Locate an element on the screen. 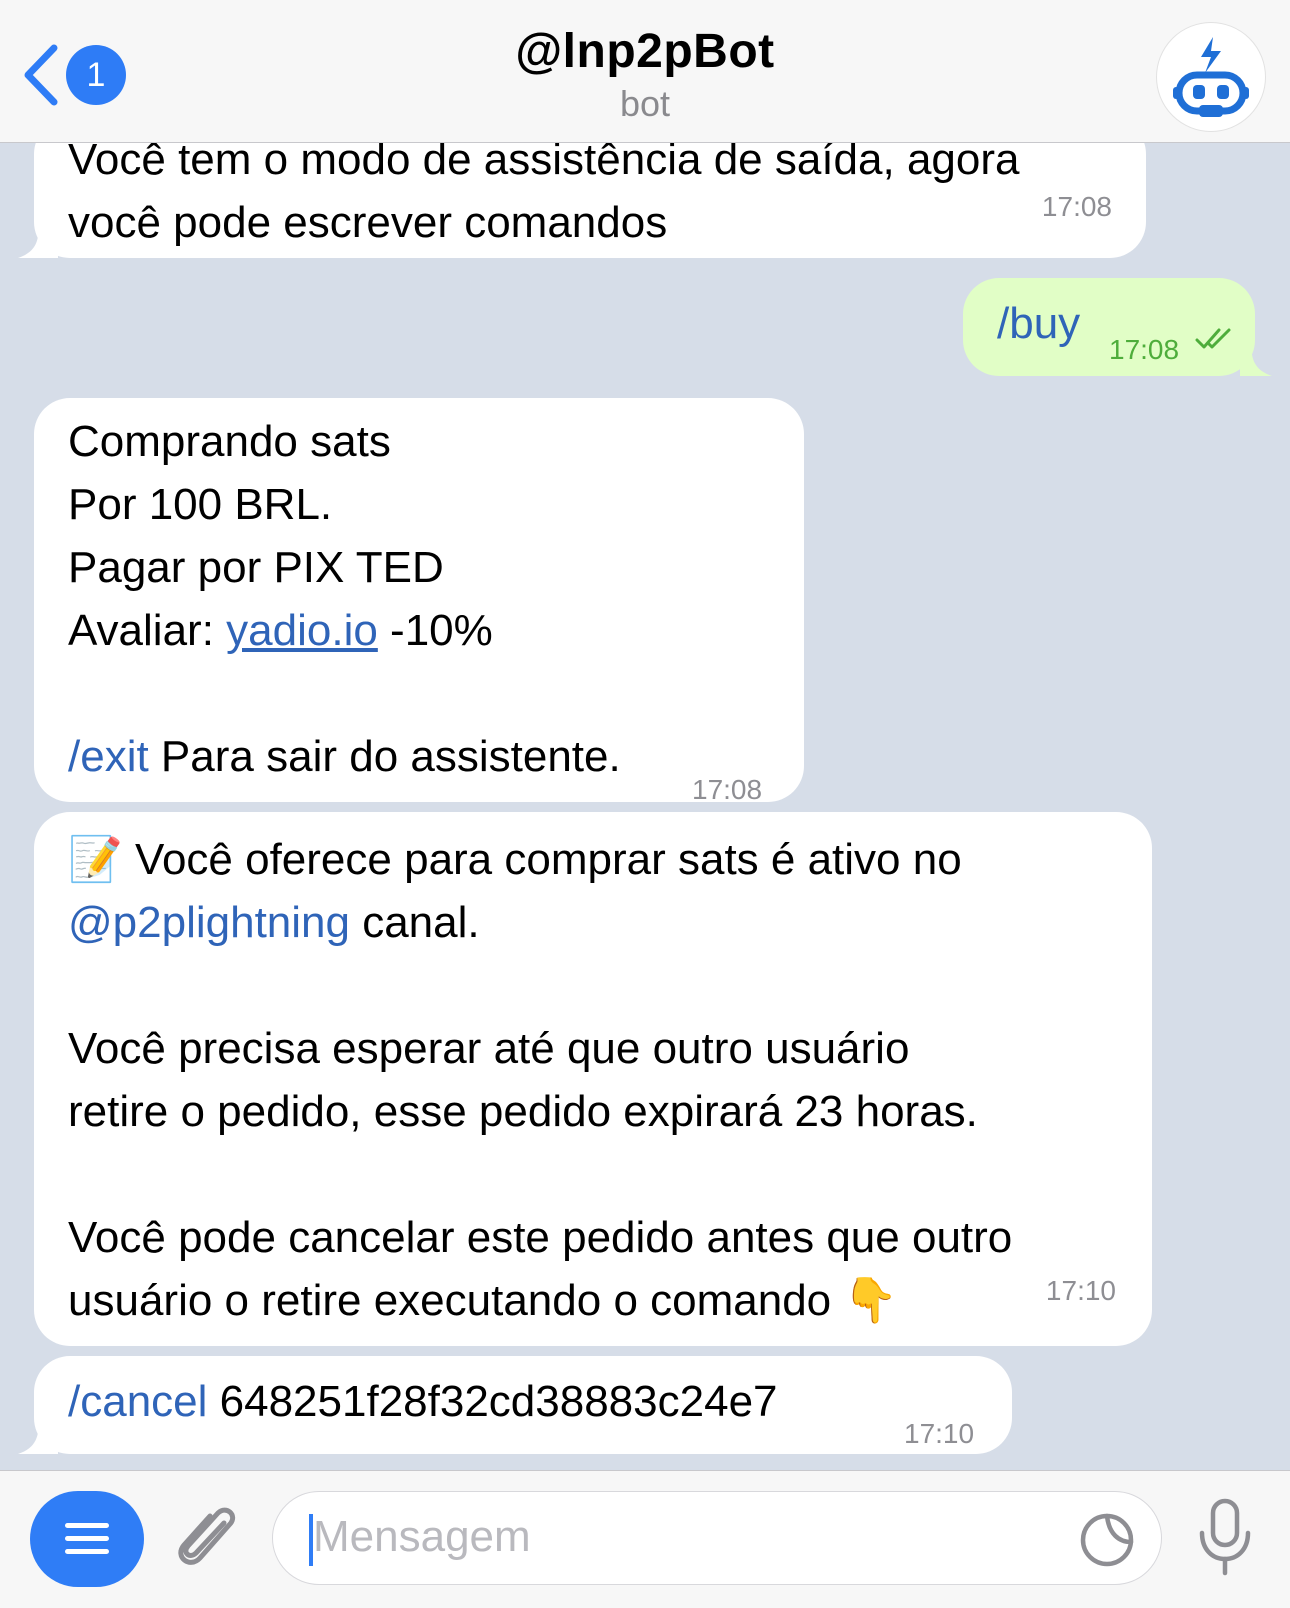  exit-command: /exit is located at coordinates (108, 756).